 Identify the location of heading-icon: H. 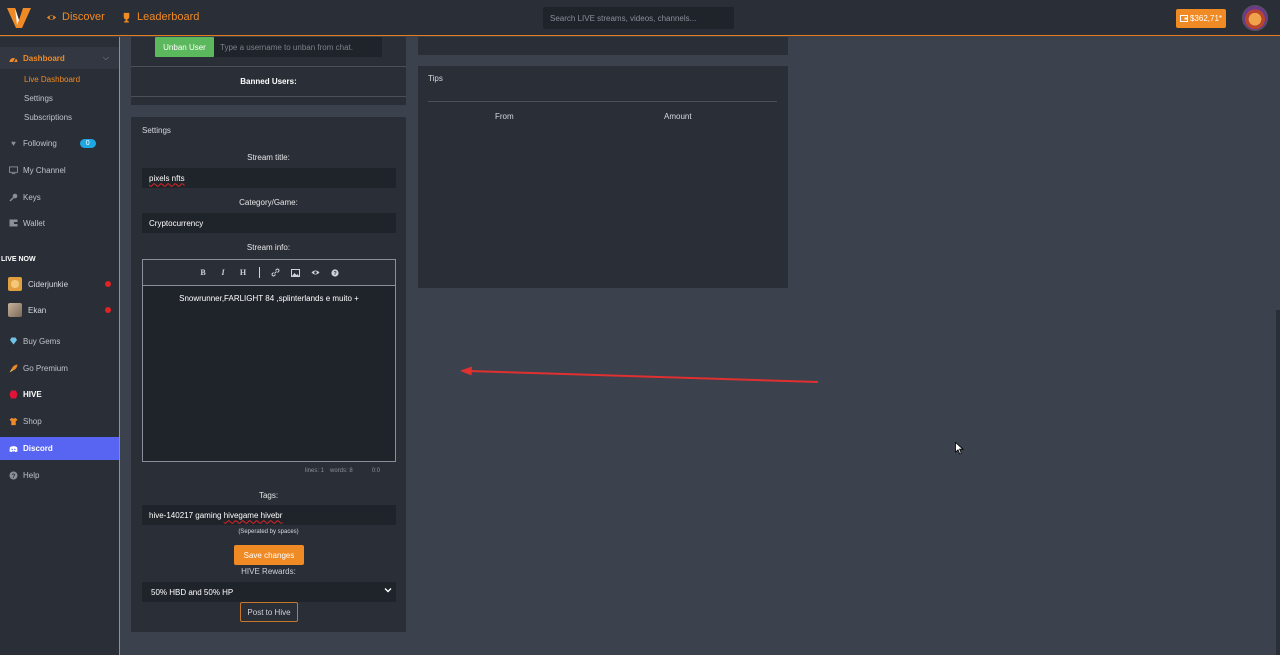
(243, 272).